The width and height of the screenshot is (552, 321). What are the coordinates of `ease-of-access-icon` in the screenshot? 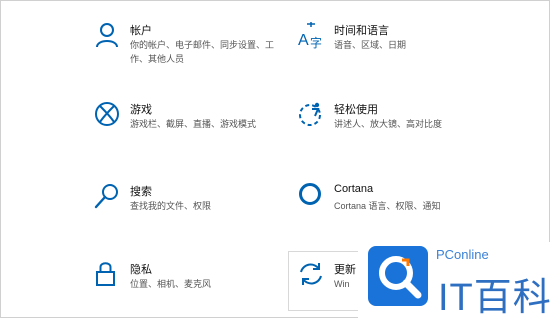 It's located at (310, 114).